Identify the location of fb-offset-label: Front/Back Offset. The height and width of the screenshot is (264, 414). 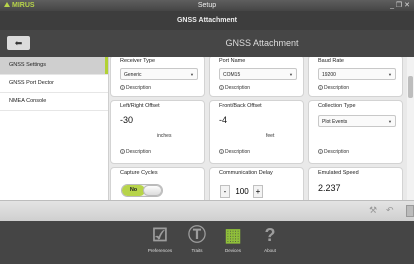
(240, 106).